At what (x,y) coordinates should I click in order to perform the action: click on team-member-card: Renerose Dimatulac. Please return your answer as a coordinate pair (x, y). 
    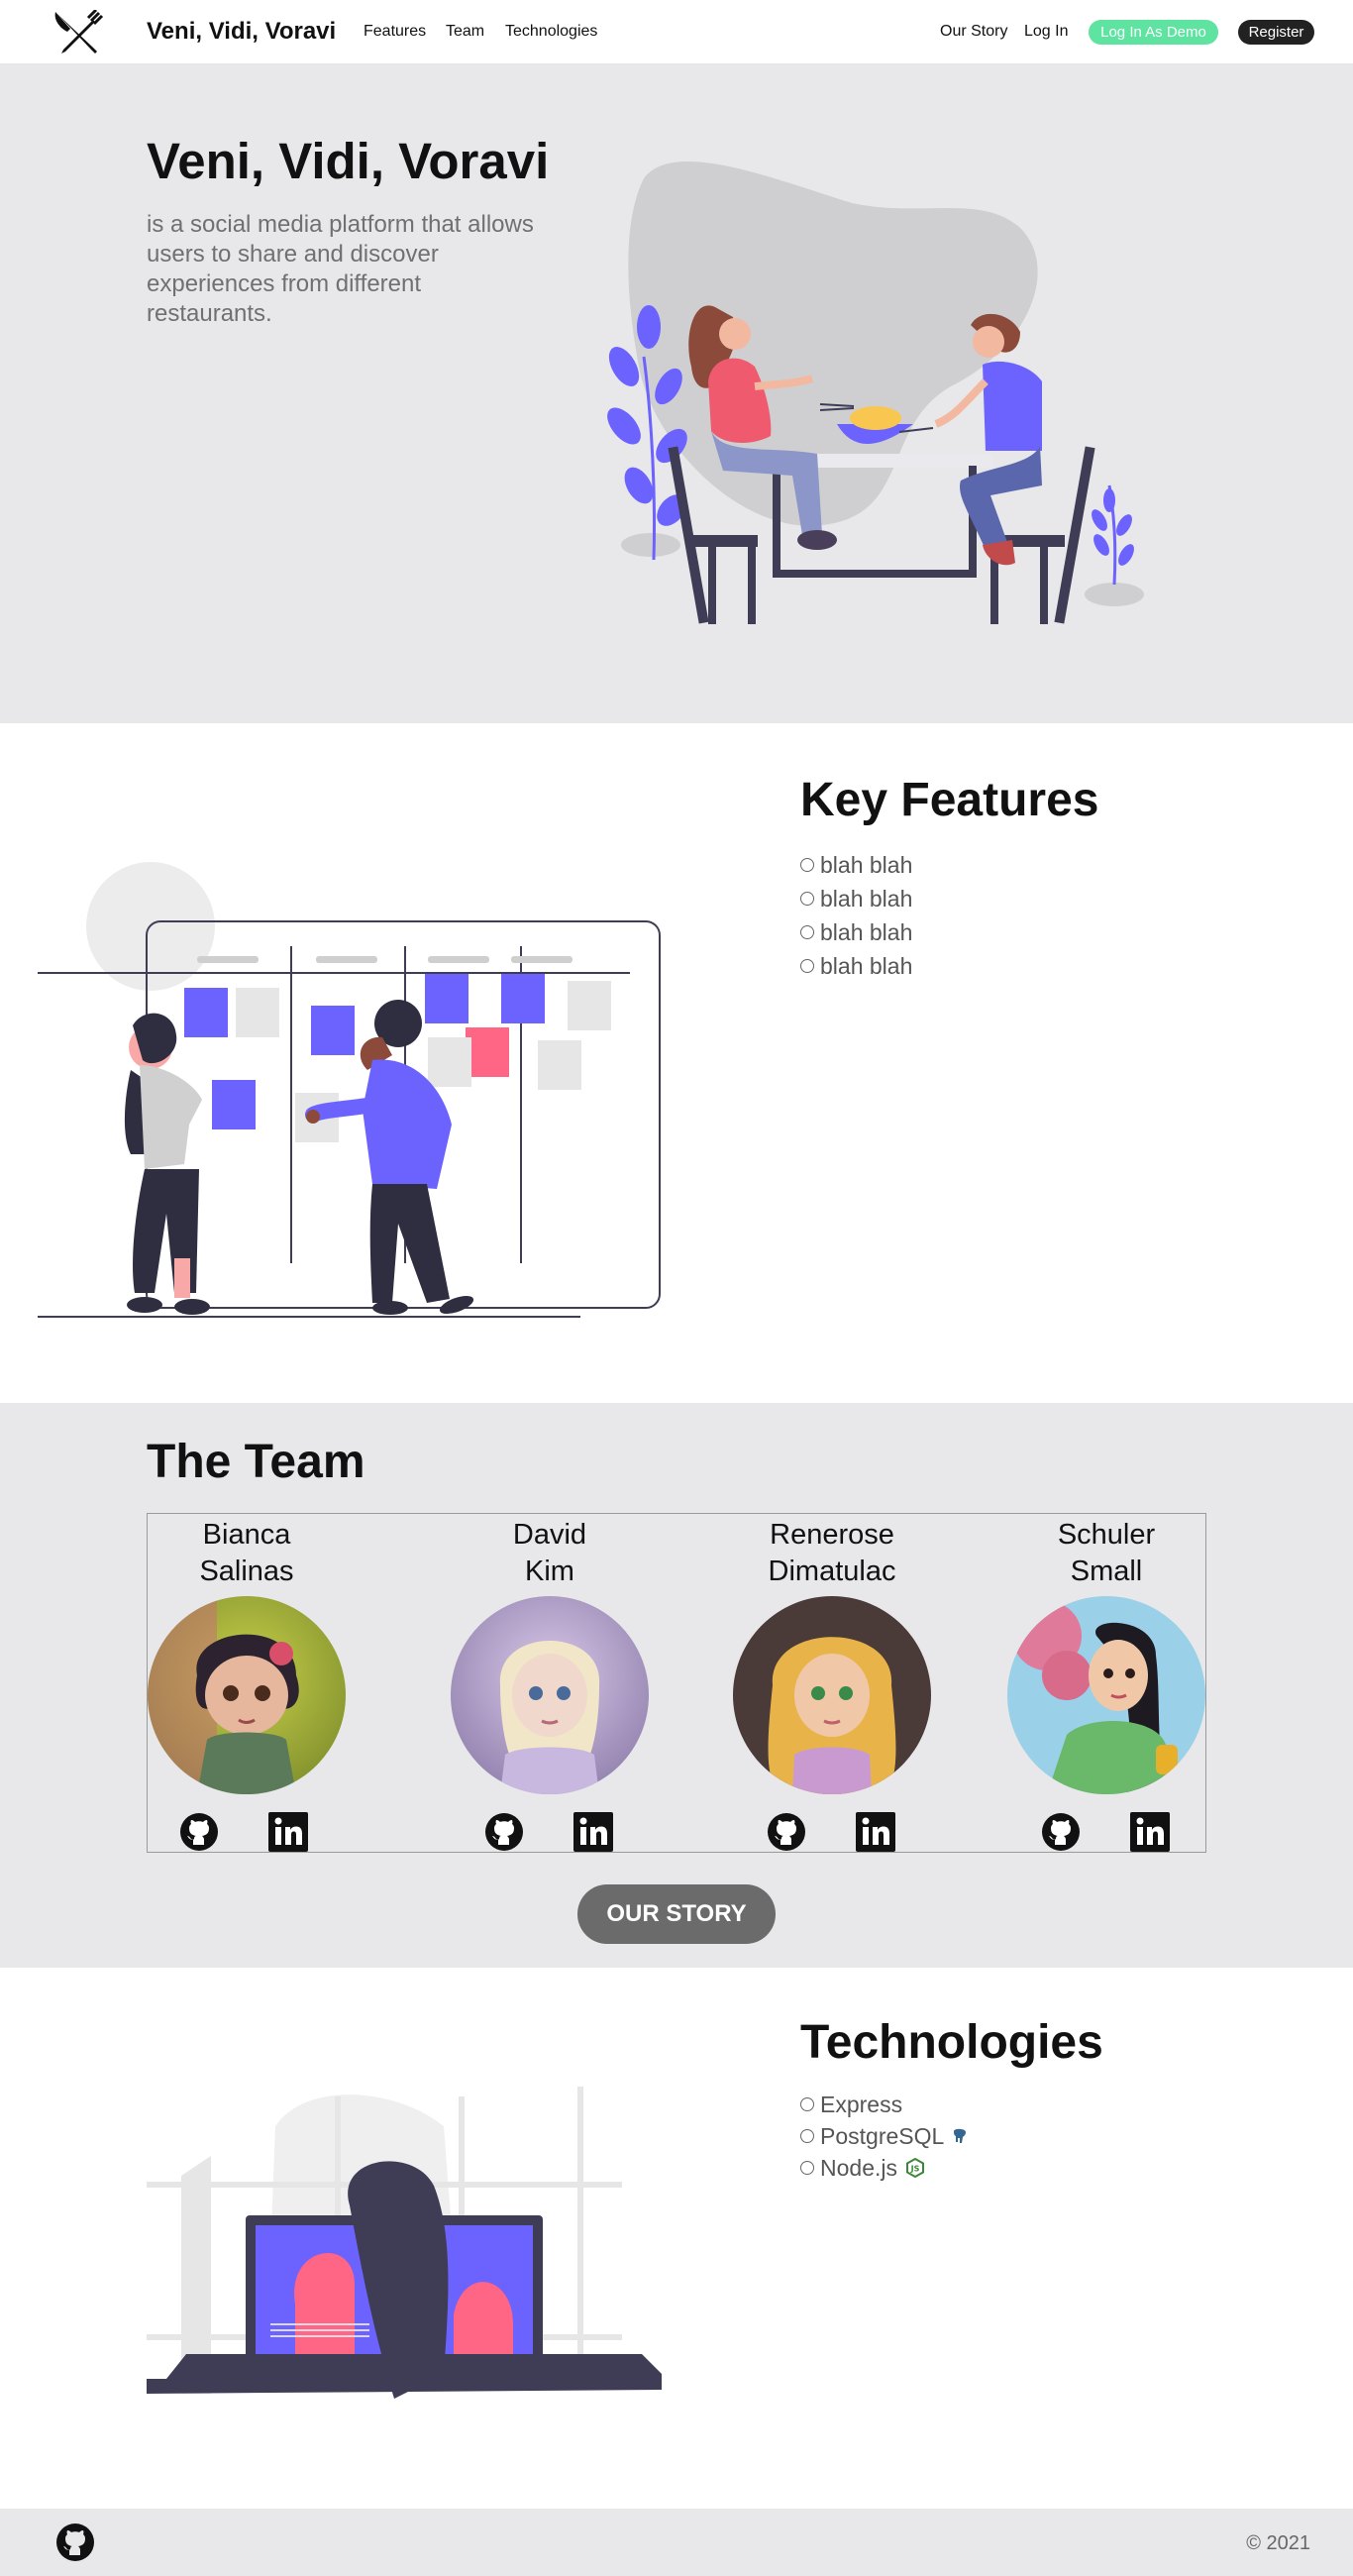
    Looking at the image, I should click on (832, 1656).